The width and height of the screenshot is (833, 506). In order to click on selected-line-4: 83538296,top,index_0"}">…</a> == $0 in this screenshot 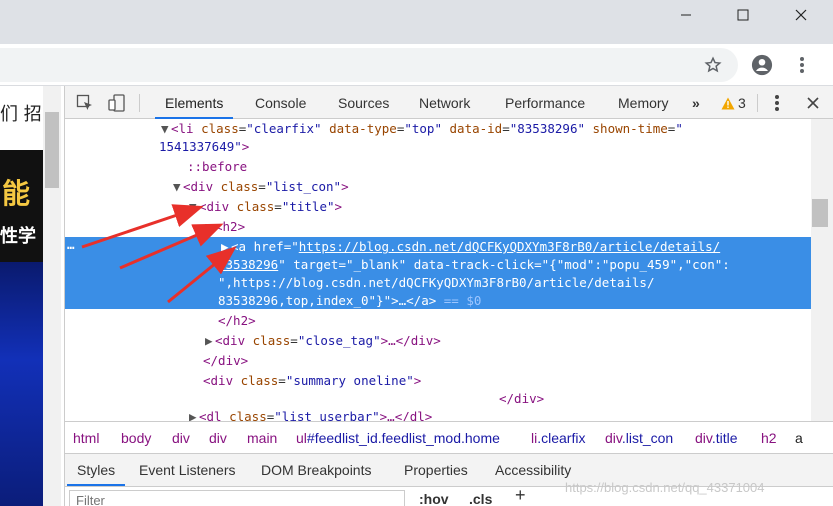, I will do `click(350, 300)`.